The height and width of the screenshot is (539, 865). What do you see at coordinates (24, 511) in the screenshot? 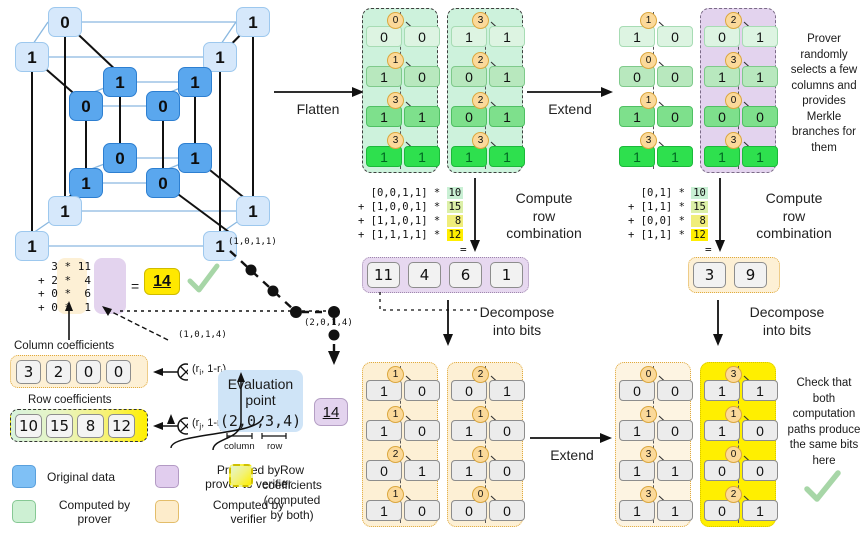
I see `legend-swatch-computed-by-prover` at bounding box center [24, 511].